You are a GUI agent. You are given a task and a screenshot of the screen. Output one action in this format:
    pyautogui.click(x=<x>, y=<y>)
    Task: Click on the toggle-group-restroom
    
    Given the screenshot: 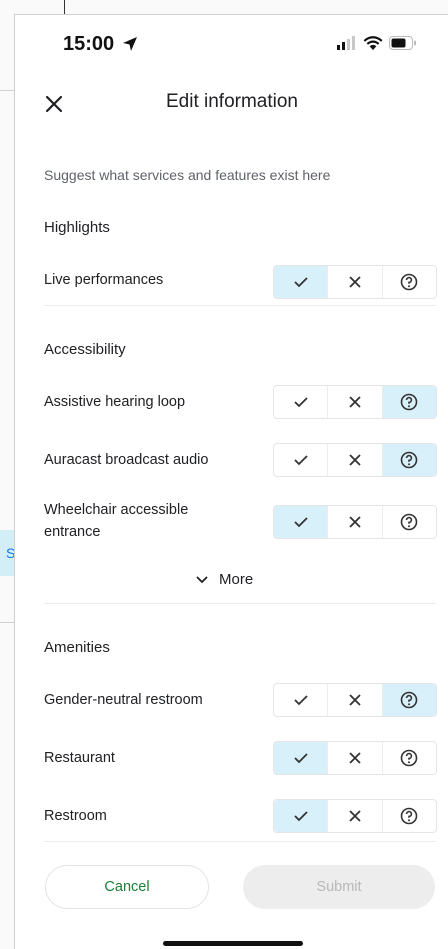 What is the action you would take?
    pyautogui.click(x=355, y=816)
    